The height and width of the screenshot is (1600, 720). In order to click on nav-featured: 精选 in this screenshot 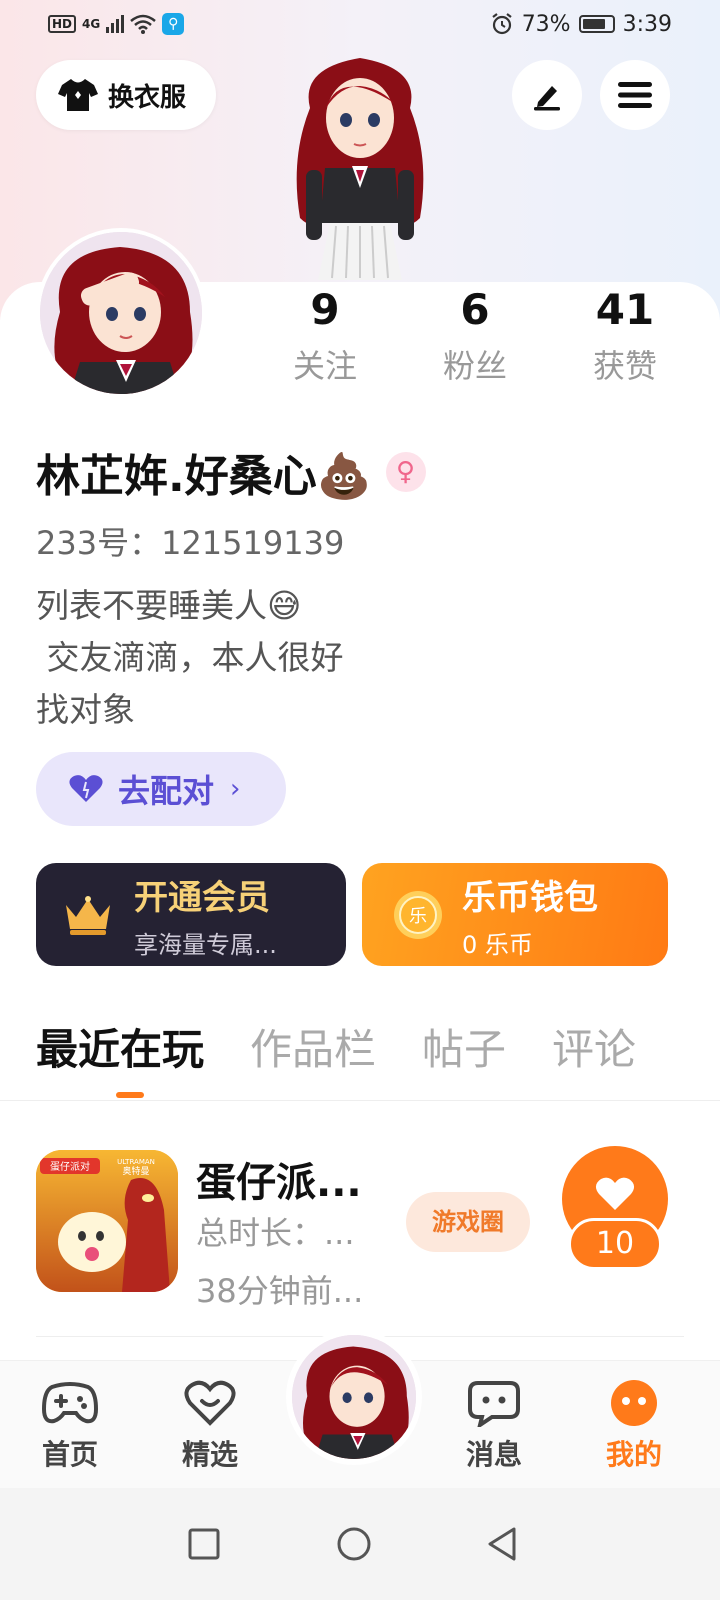, I will do `click(210, 1426)`.